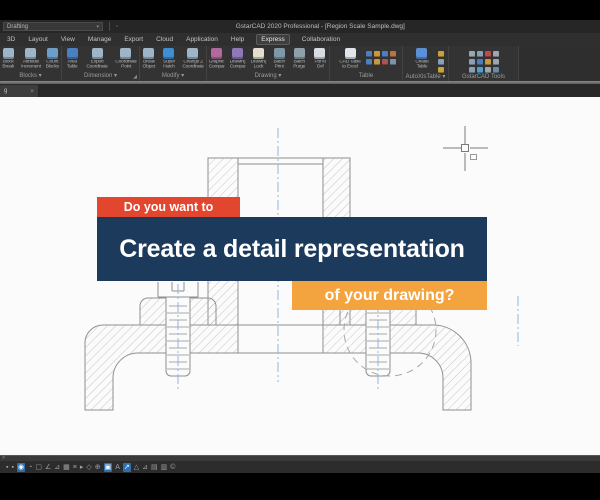 The width and height of the screenshot is (600, 500). What do you see at coordinates (32, 91) in the screenshot?
I see `close-icon: ×` at bounding box center [32, 91].